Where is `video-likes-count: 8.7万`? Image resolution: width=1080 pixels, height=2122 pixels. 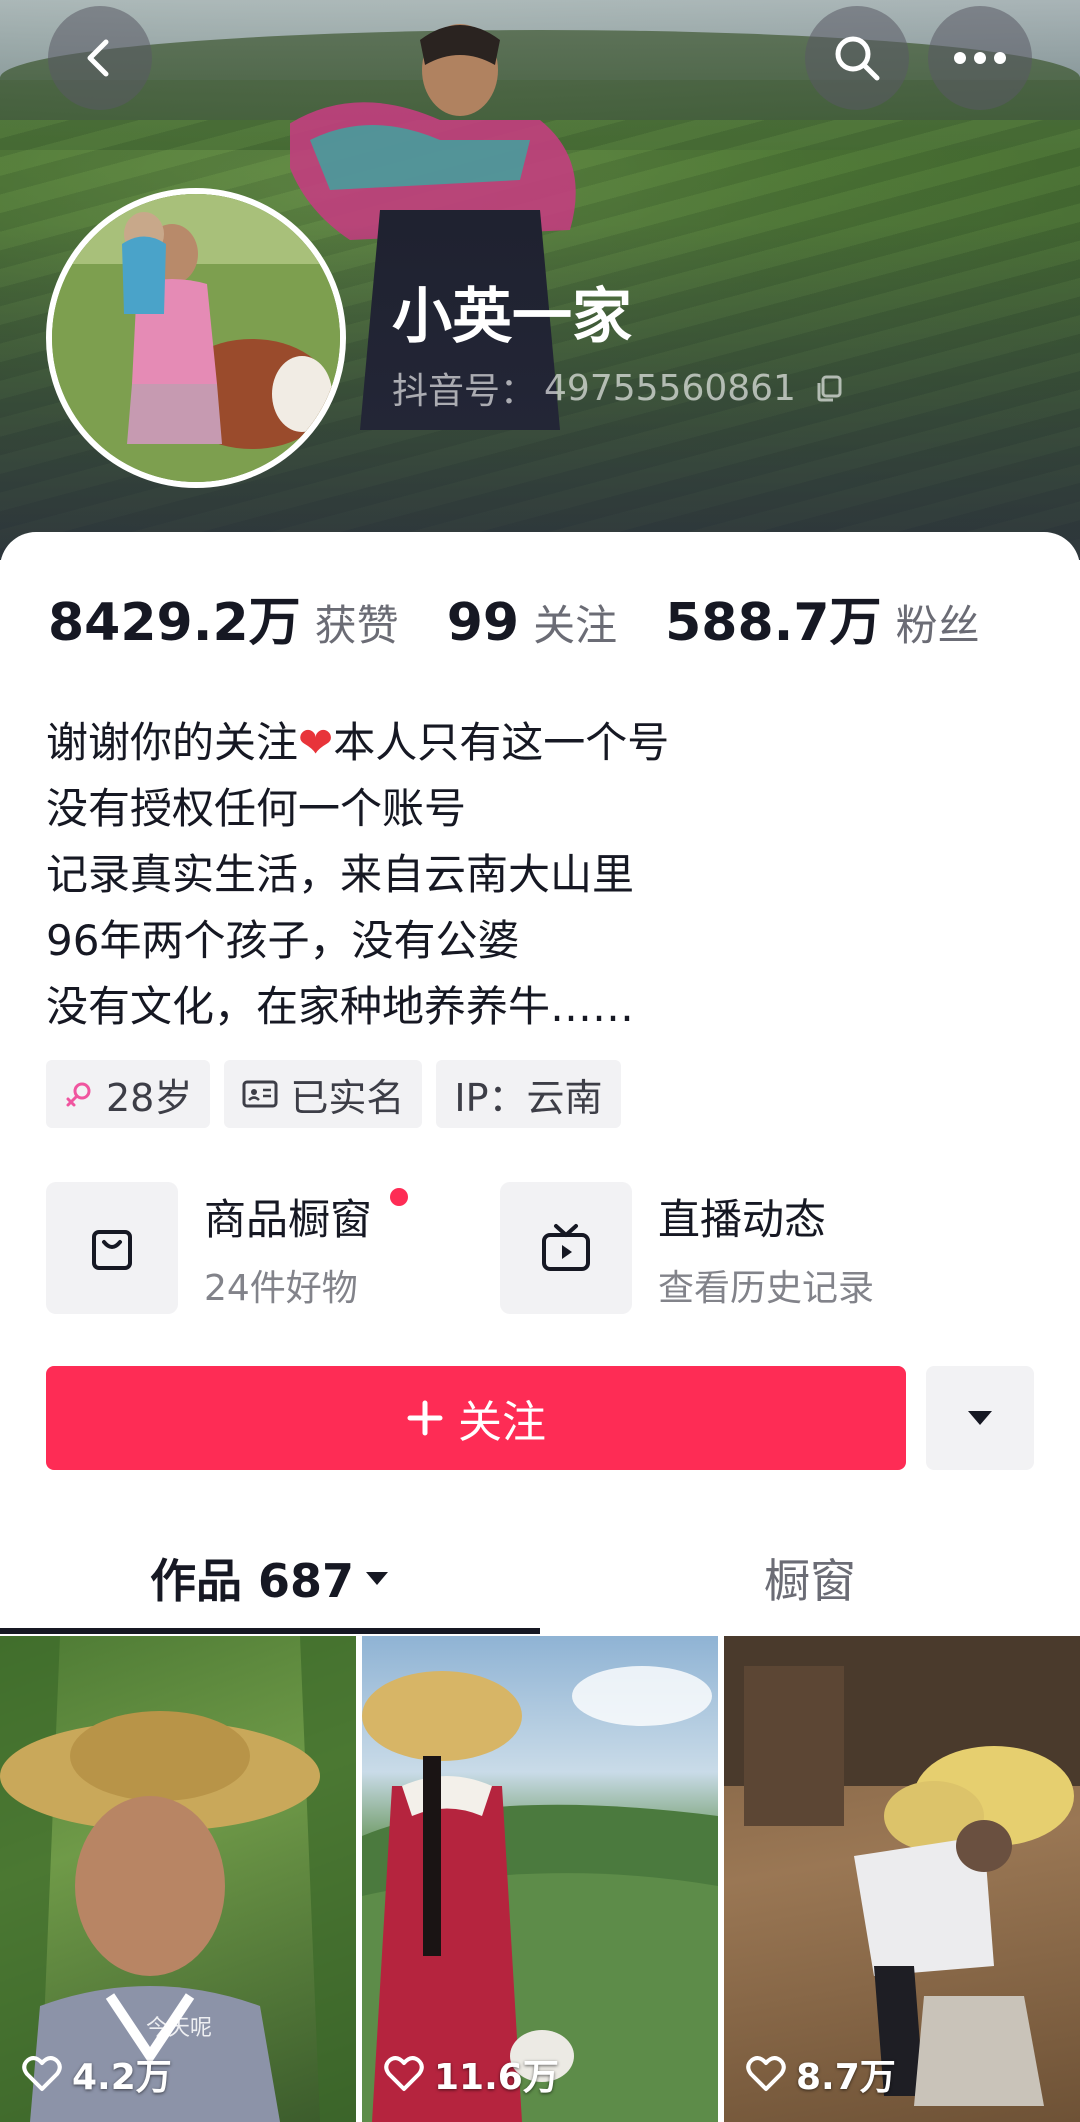
video-likes-count: 8.7万 is located at coordinates (846, 2077).